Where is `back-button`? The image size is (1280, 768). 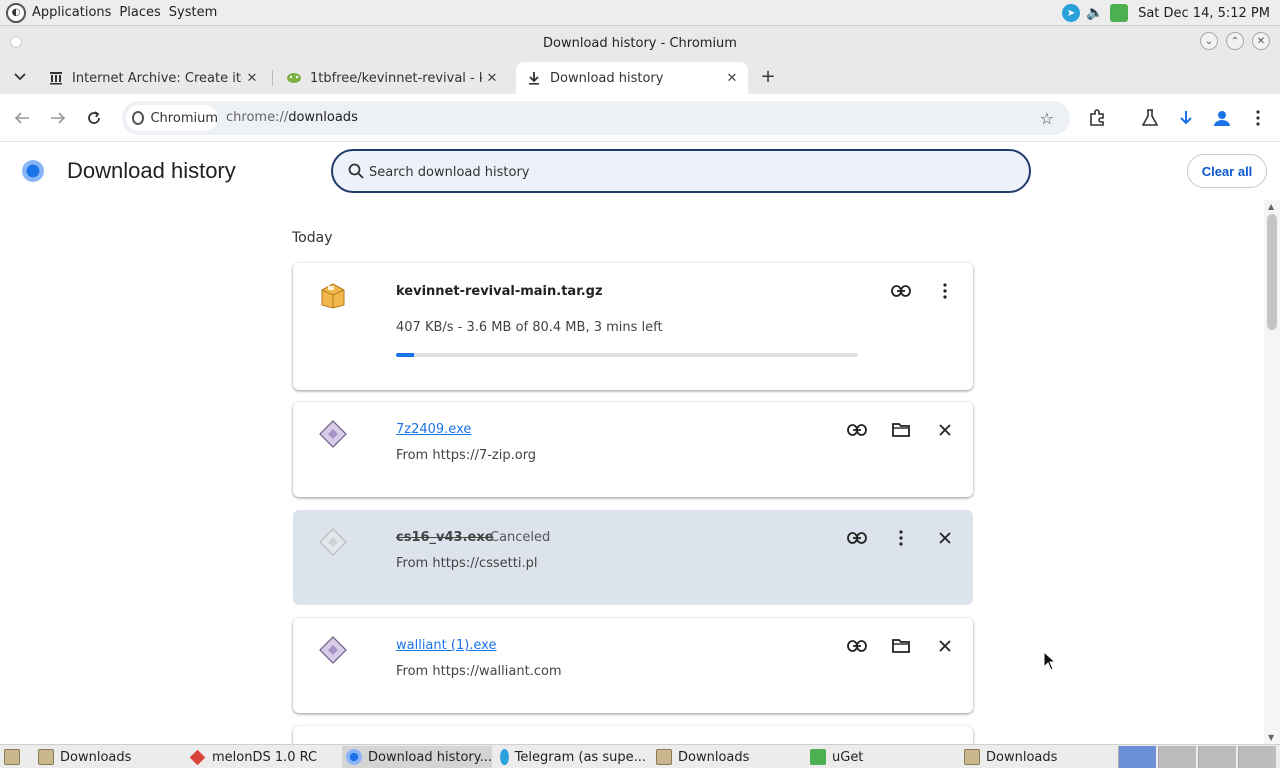 back-button is located at coordinates (22, 118).